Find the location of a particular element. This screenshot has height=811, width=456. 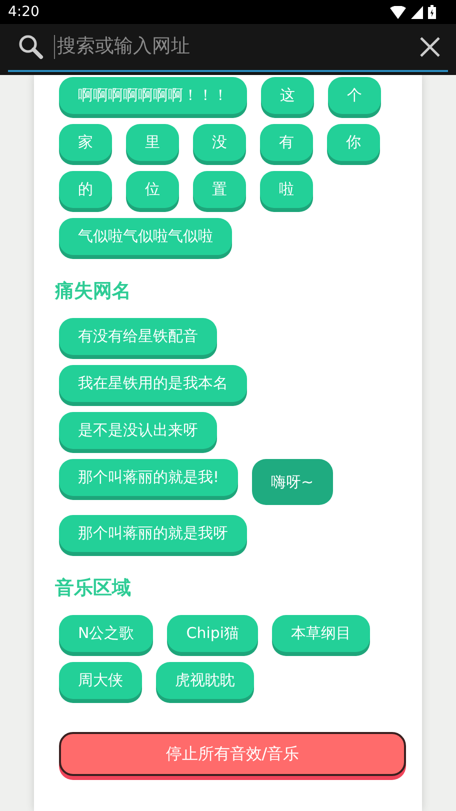

sound-button: 啦 is located at coordinates (286, 189).